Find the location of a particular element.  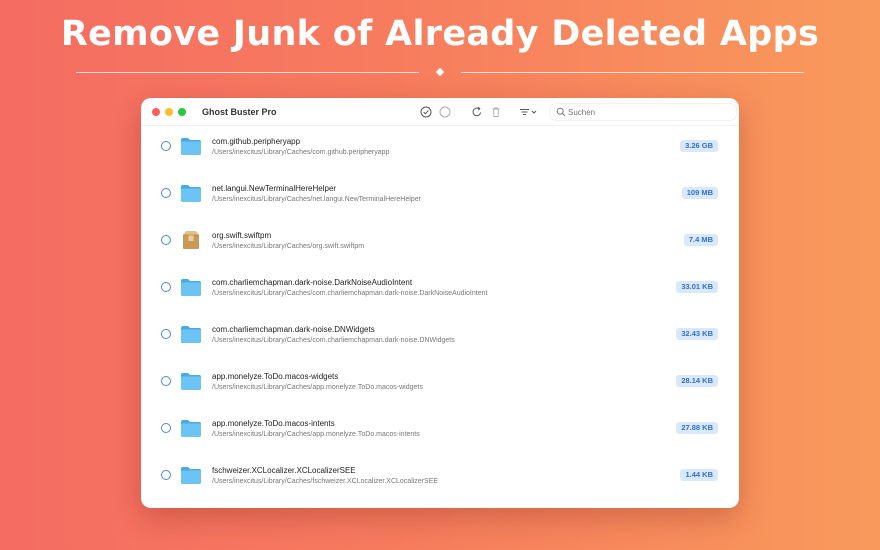

item-size-badge: 32.43 KB is located at coordinates (697, 334).